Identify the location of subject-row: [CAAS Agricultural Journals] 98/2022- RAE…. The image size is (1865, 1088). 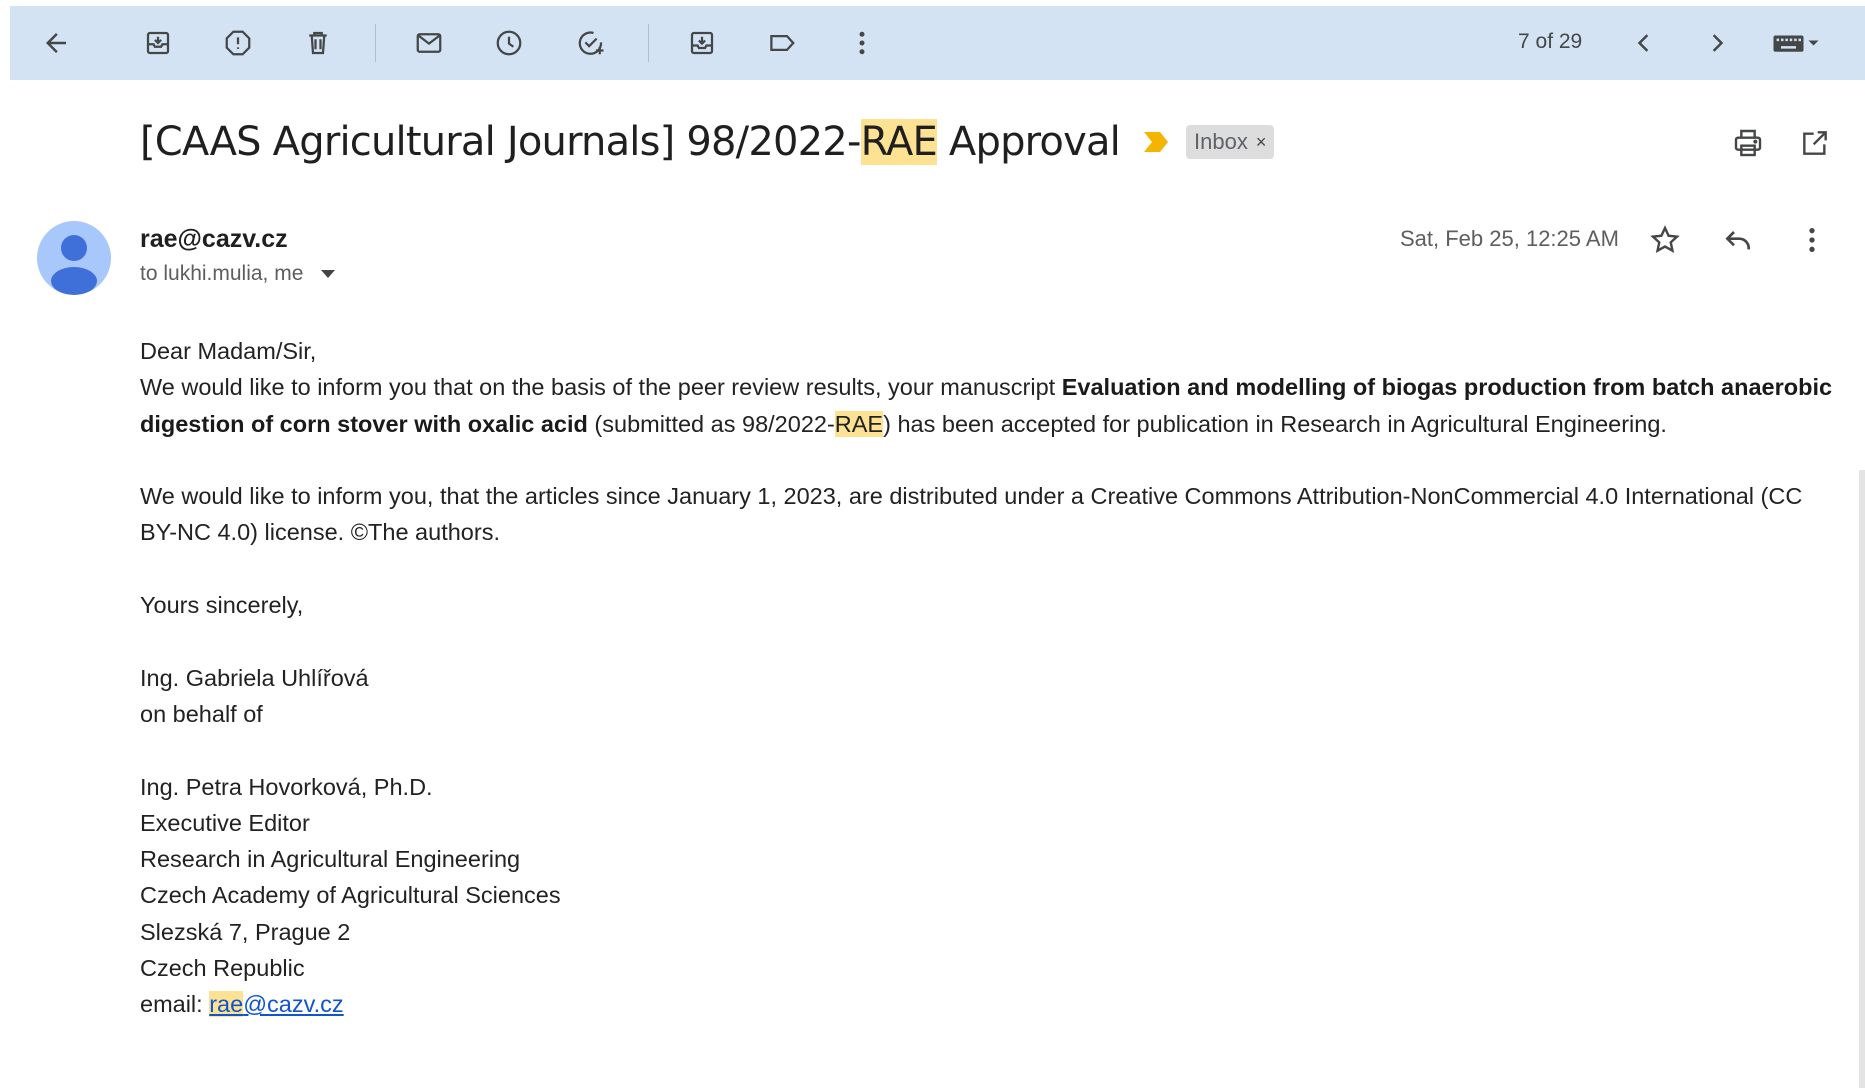
(707, 142).